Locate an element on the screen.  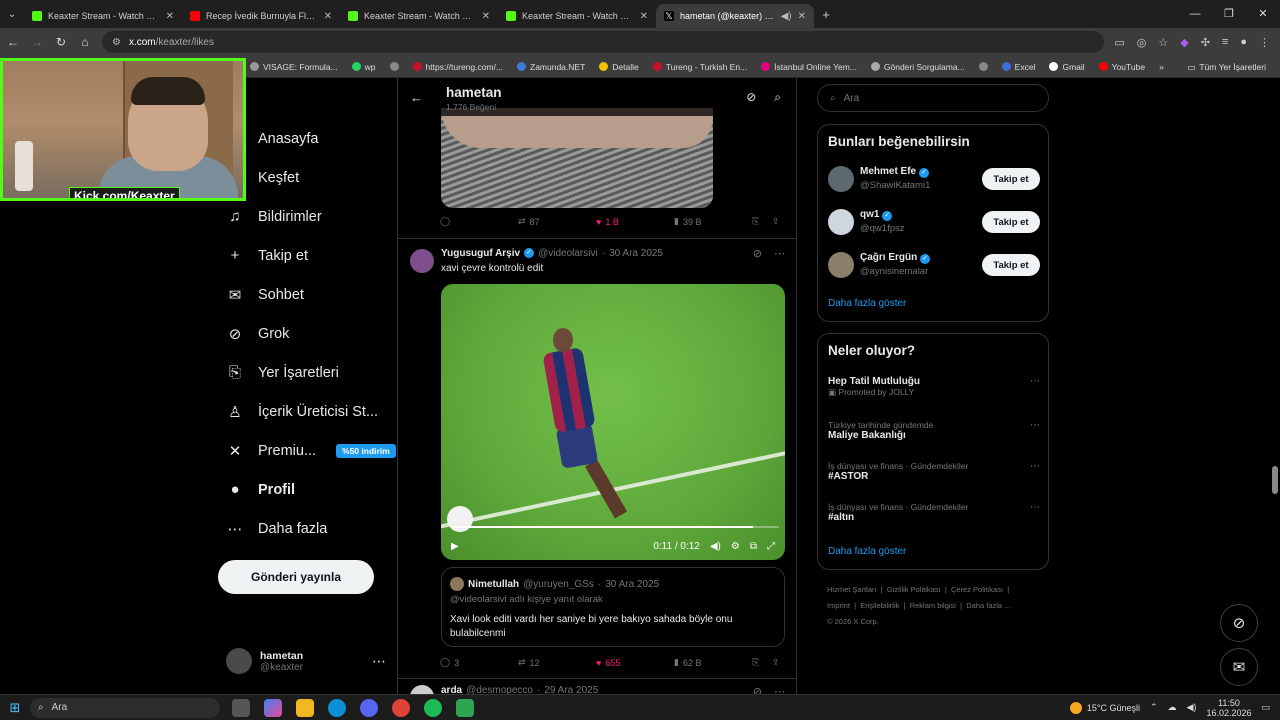
notification-icon: ▭ is located at coordinates (1265, 707).